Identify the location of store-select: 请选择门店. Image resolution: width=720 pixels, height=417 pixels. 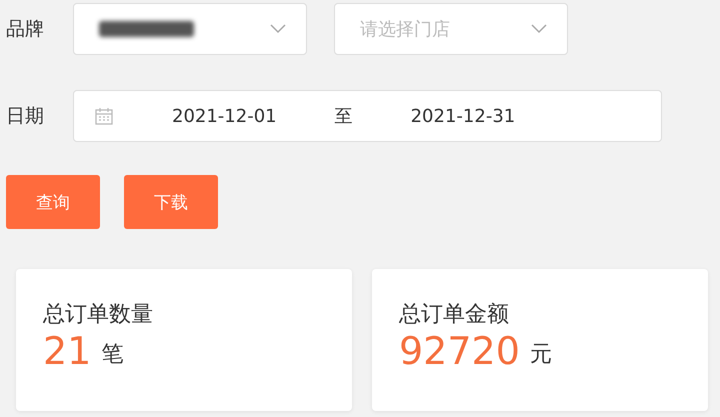
(451, 29).